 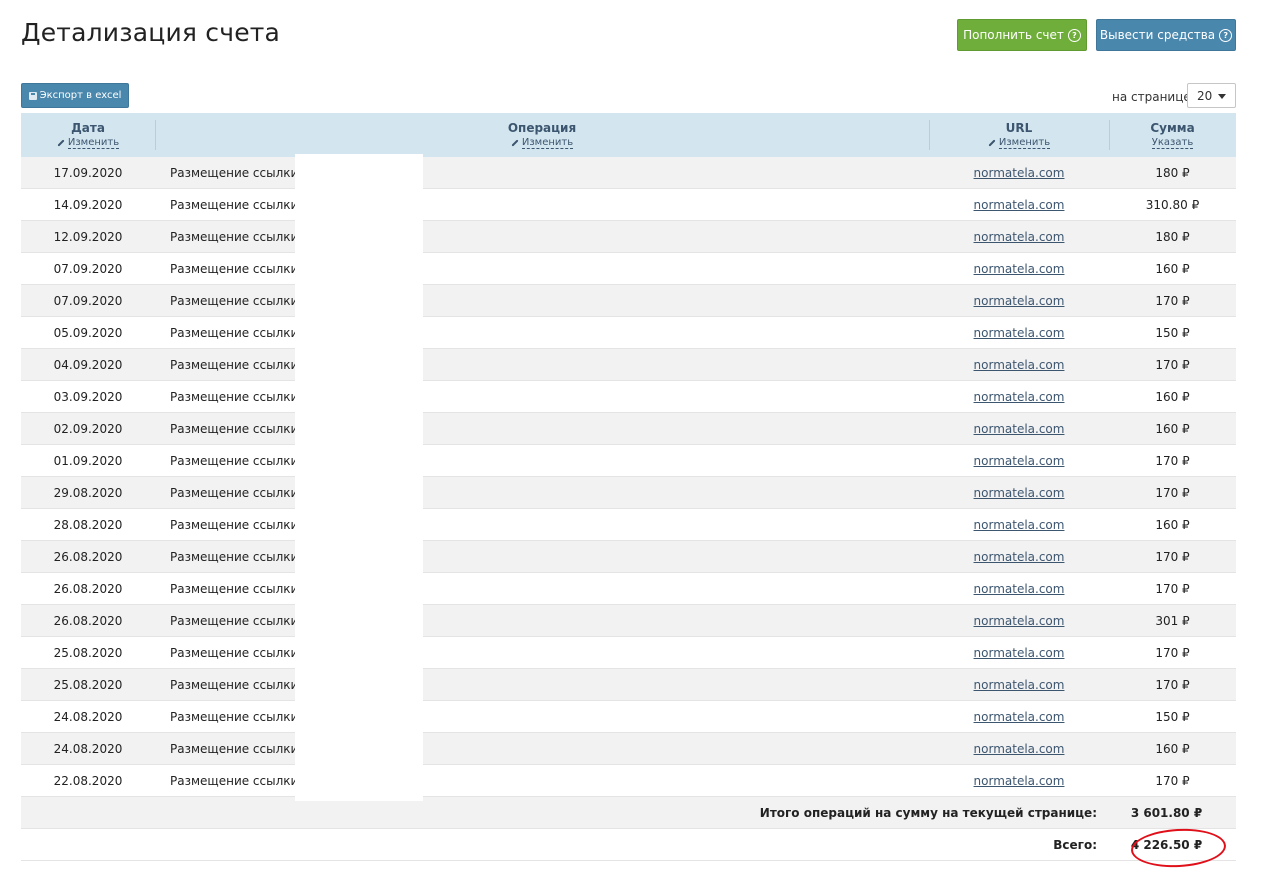 I want to click on per-page-select: 20, so click(x=1211, y=95).